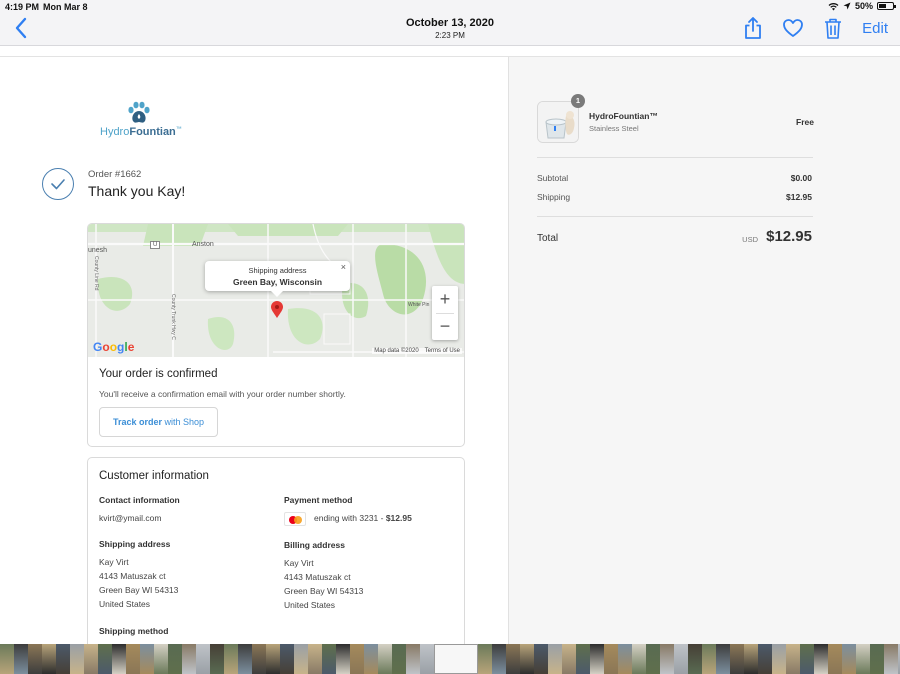 This screenshot has height=674, width=900. I want to click on photo-thumbnail-strip, so click(450, 659).